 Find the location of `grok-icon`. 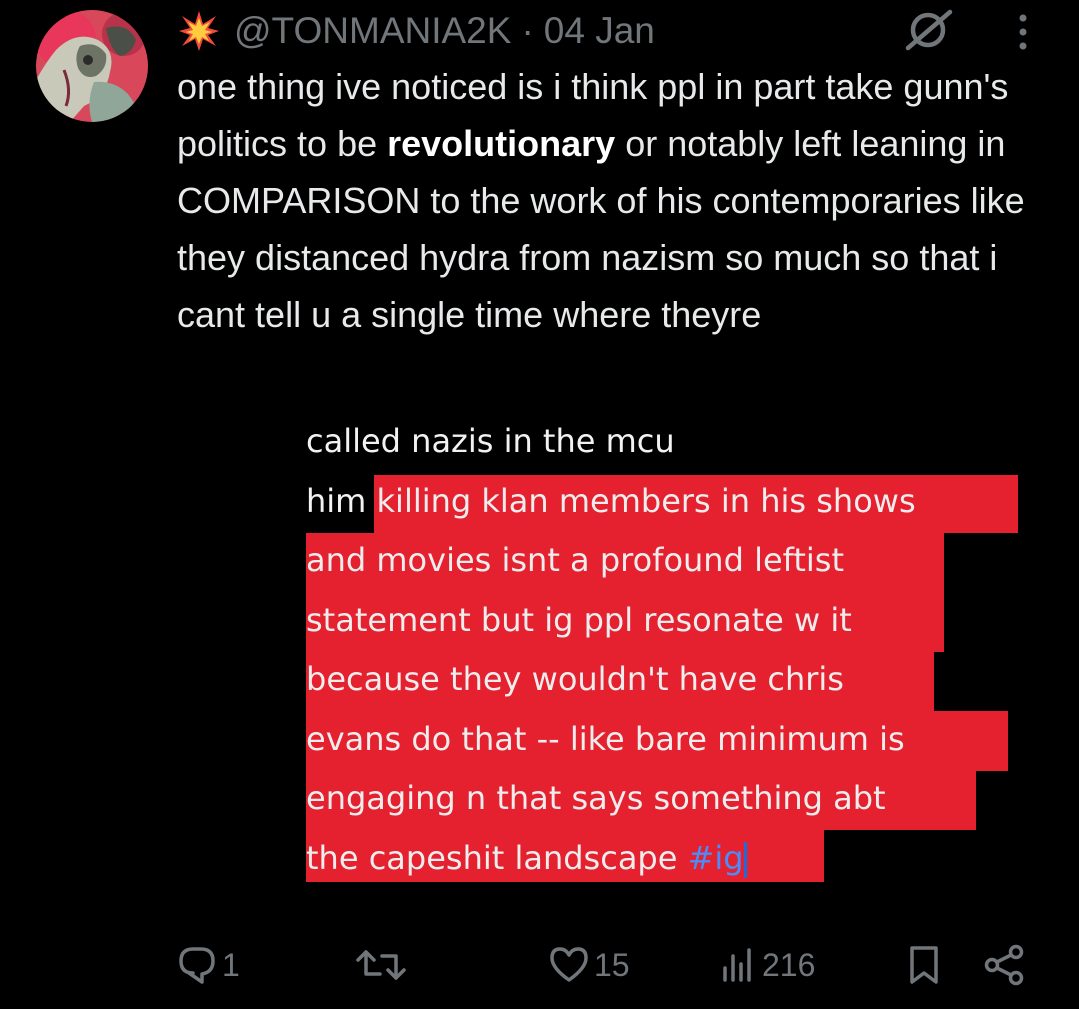

grok-icon is located at coordinates (928, 30).